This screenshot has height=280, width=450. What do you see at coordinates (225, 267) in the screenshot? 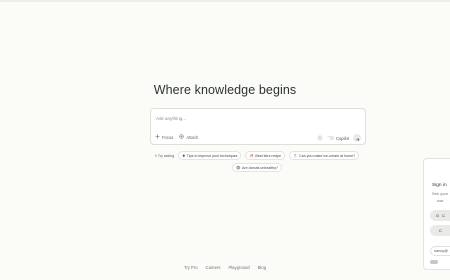
I see `footer: Try Pro Careers Playground Blog` at bounding box center [225, 267].